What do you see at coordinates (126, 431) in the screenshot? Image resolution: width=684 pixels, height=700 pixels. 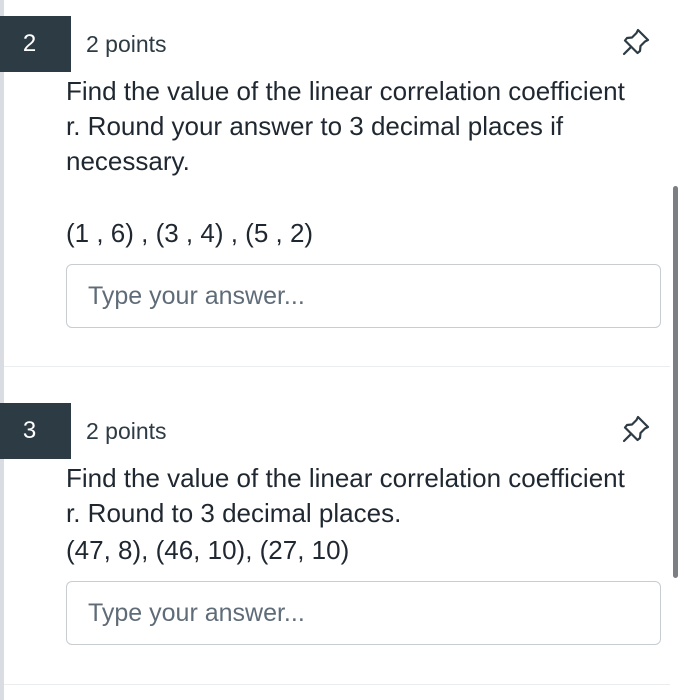 I see `question-points: 2 points` at bounding box center [126, 431].